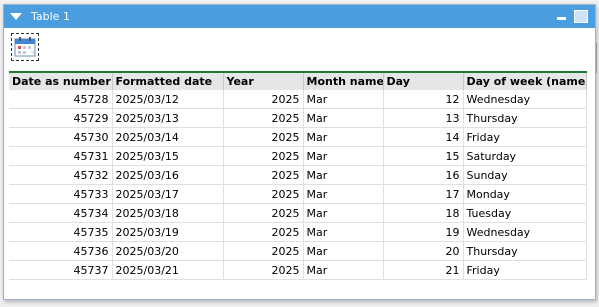  I want to click on table-cell: 20, so click(423, 251).